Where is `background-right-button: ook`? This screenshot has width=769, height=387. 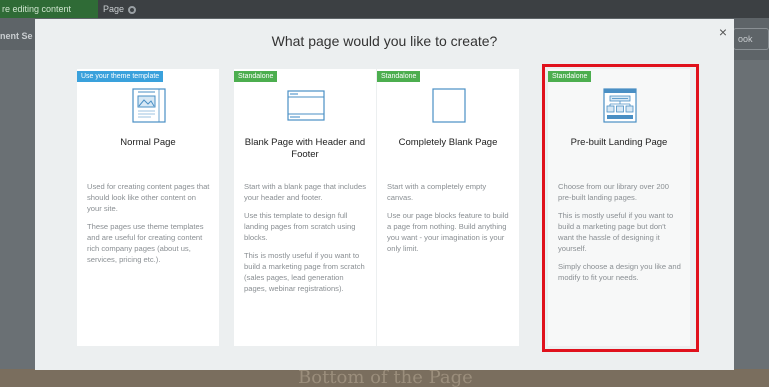 background-right-button: ook is located at coordinates (751, 39).